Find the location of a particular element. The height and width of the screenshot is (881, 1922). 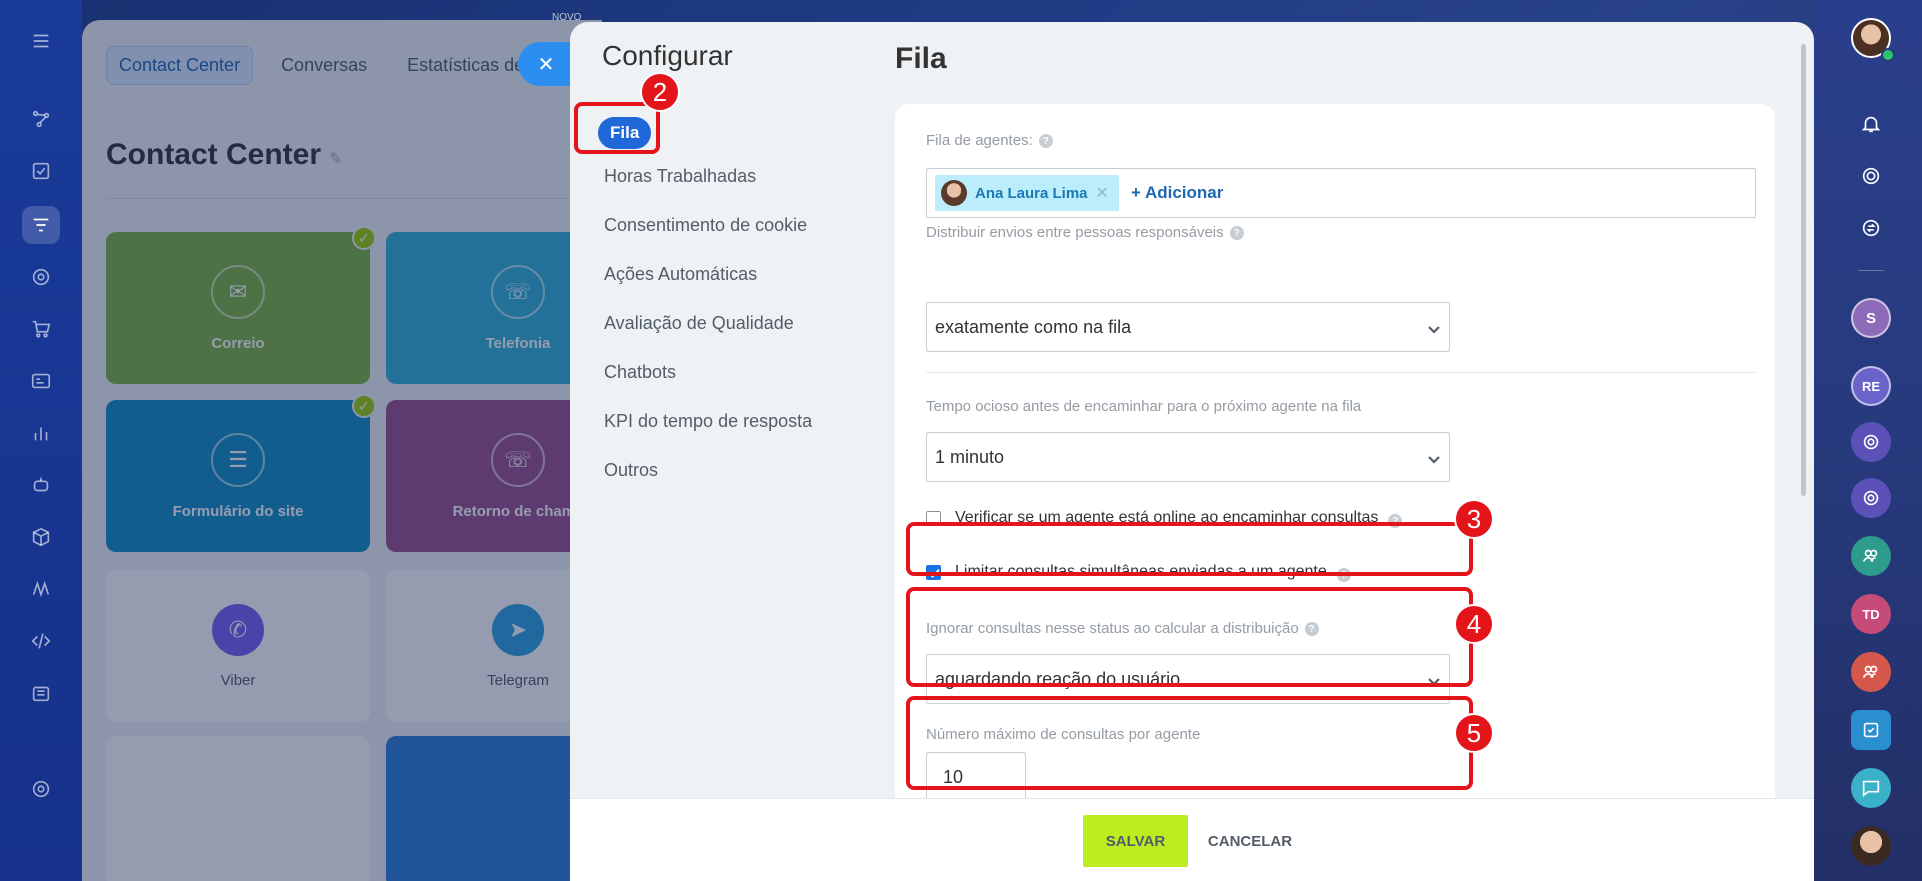

annotation-number: 4 is located at coordinates (1474, 624).